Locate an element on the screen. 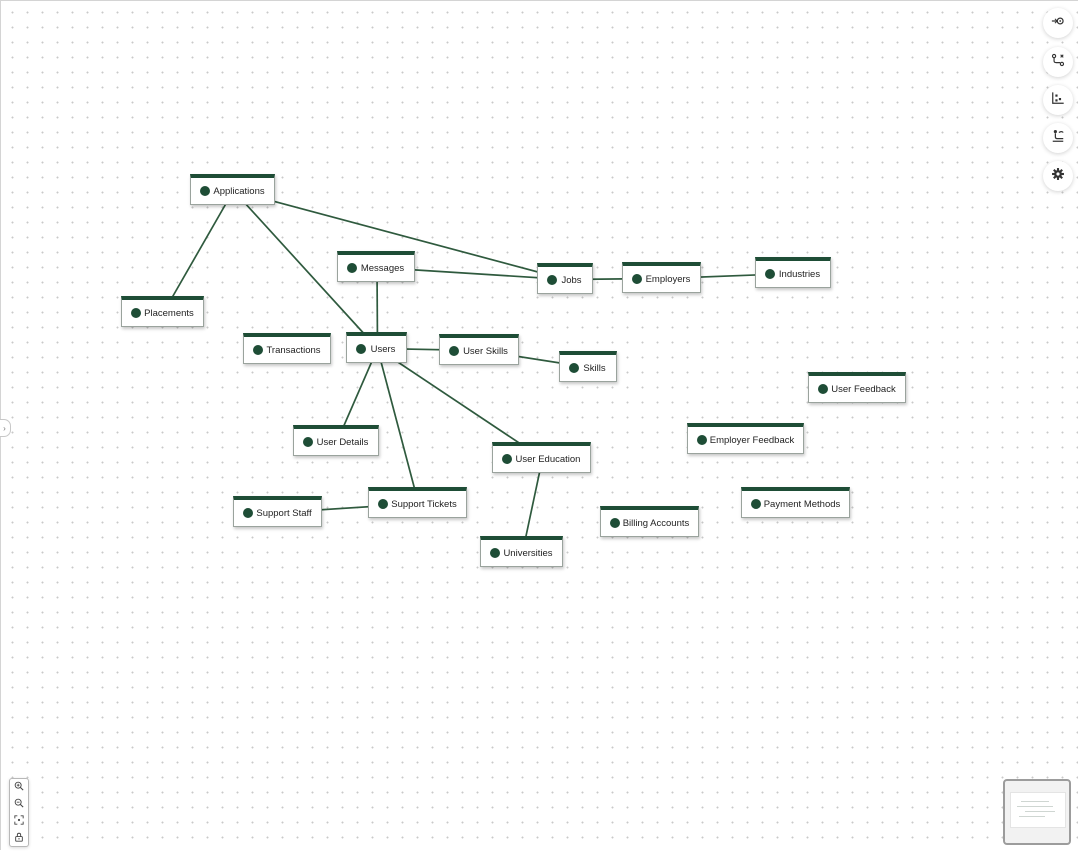 This screenshot has height=851, width=1078. lock-icon is located at coordinates (19, 838).